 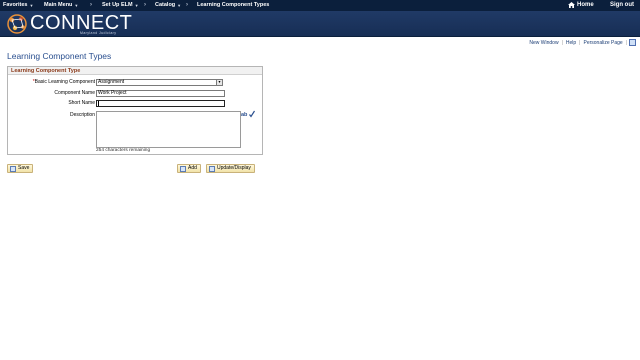 I want to click on nav-favorites: Favorites ▼, so click(x=18, y=5).